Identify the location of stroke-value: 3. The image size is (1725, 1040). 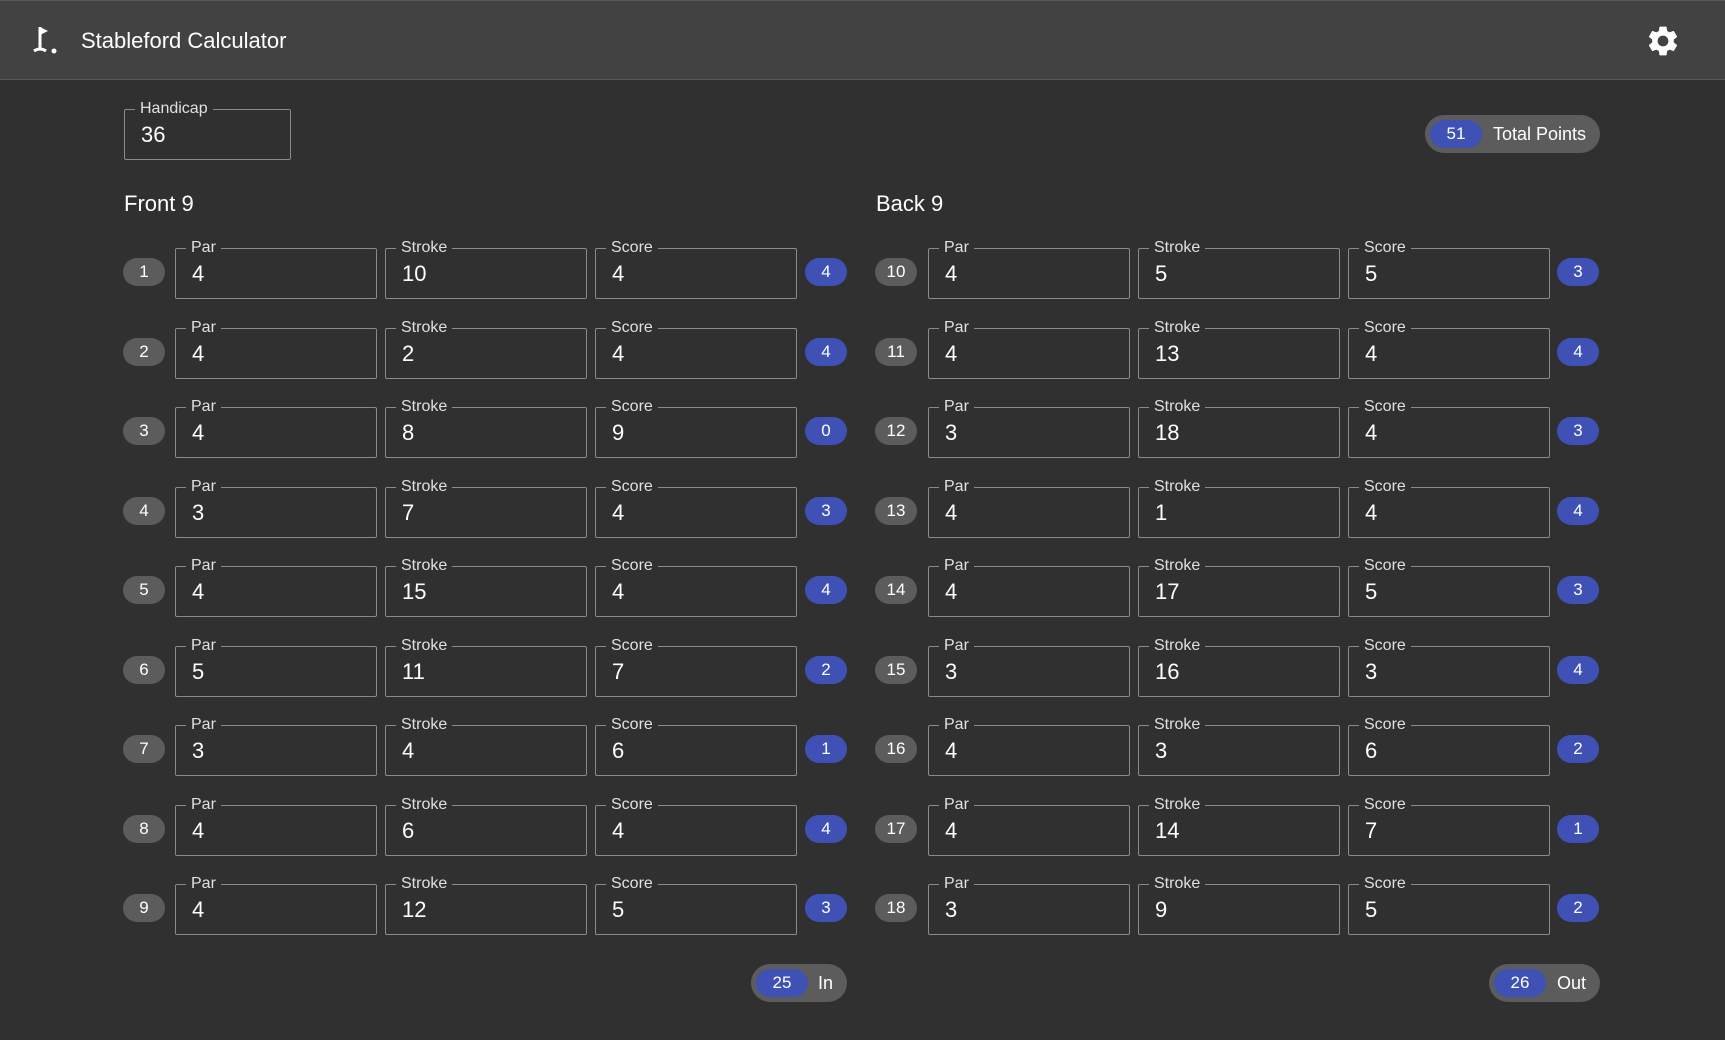
(1161, 751).